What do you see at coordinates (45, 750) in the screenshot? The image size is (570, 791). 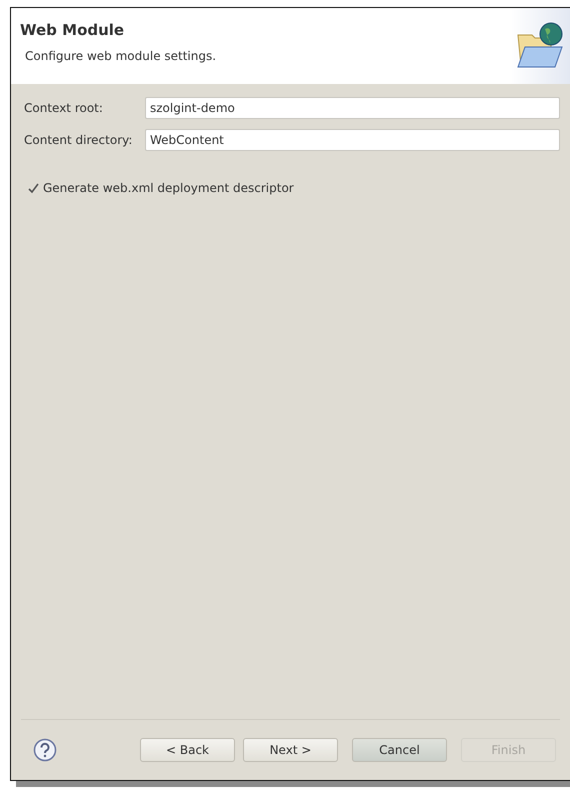 I see `help-icon` at bounding box center [45, 750].